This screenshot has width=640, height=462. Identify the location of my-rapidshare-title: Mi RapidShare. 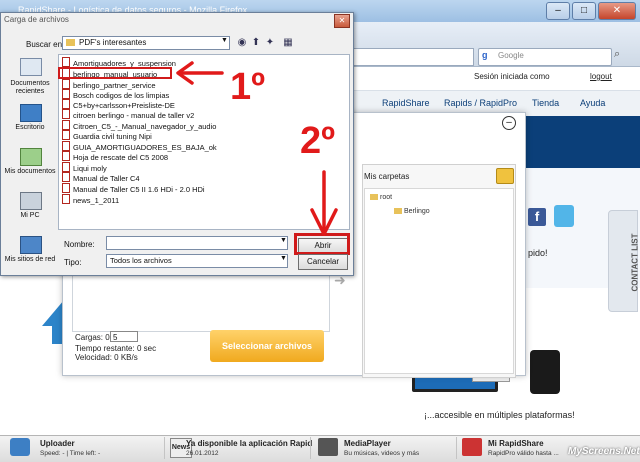
(516, 443).